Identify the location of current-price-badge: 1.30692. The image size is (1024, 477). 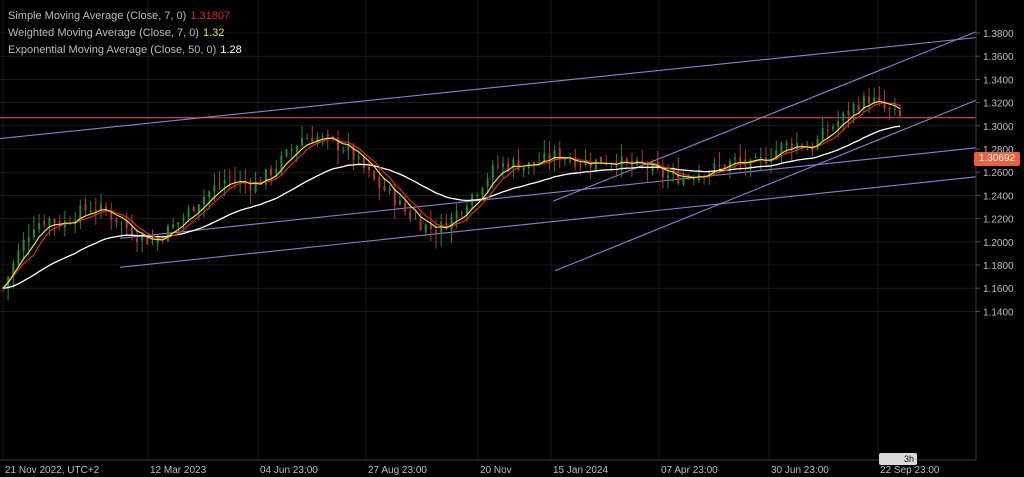
(997, 159).